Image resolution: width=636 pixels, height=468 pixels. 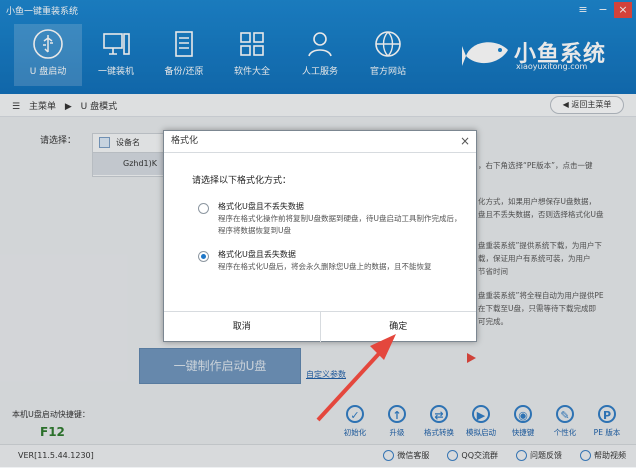 I want to click on dialog-close-icon: ×, so click(x=465, y=141).